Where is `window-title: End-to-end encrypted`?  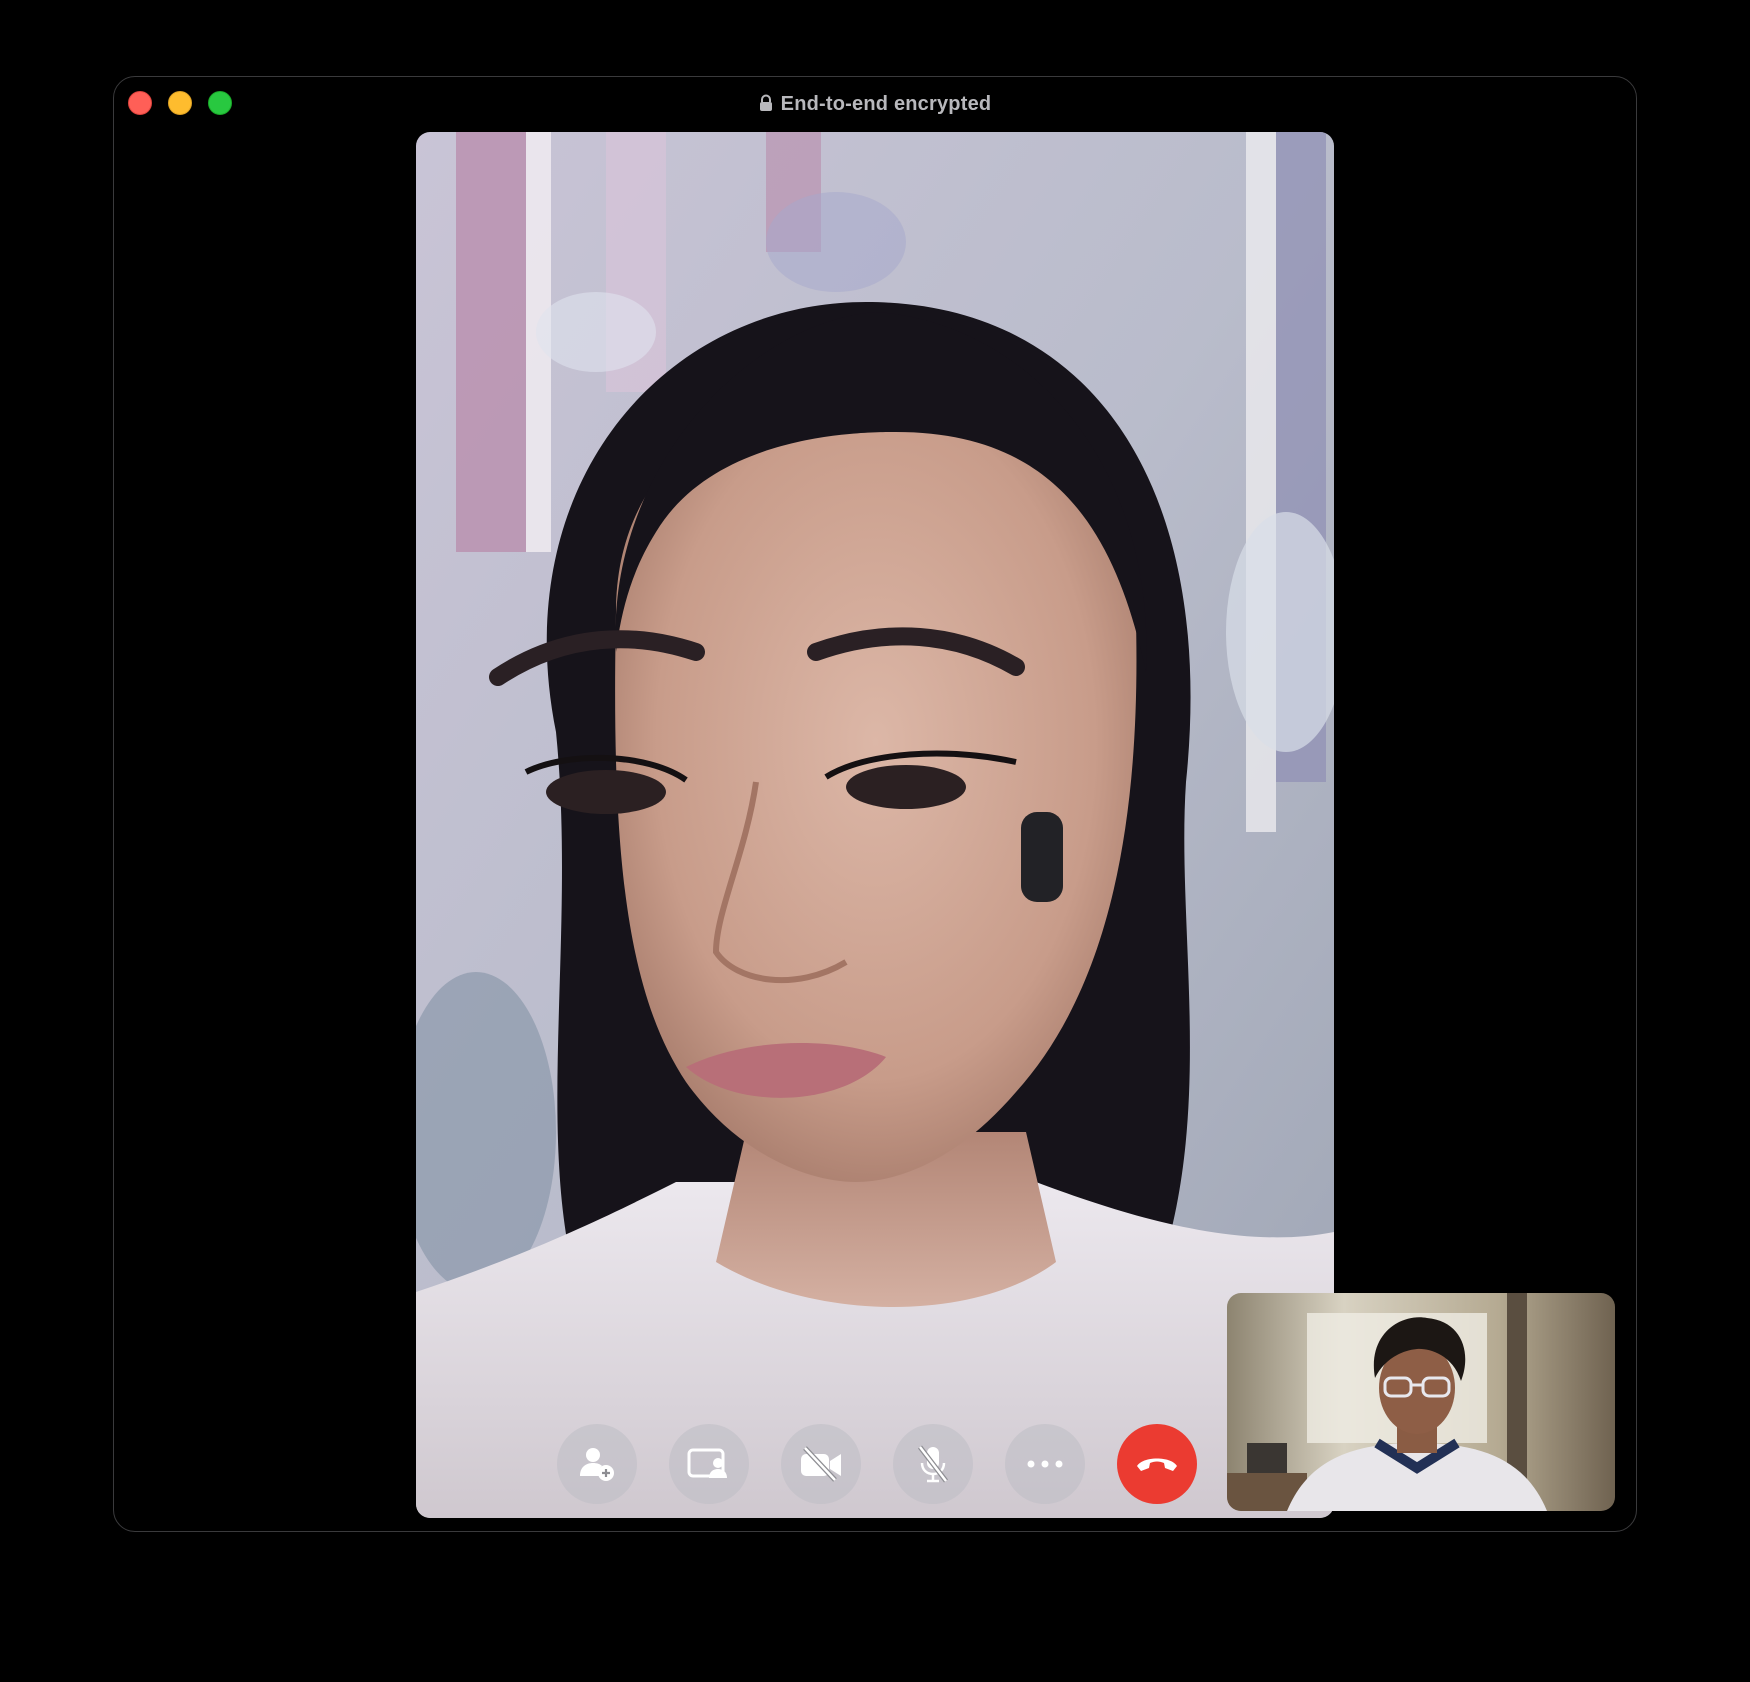
window-title: End-to-end encrypted is located at coordinates (875, 105).